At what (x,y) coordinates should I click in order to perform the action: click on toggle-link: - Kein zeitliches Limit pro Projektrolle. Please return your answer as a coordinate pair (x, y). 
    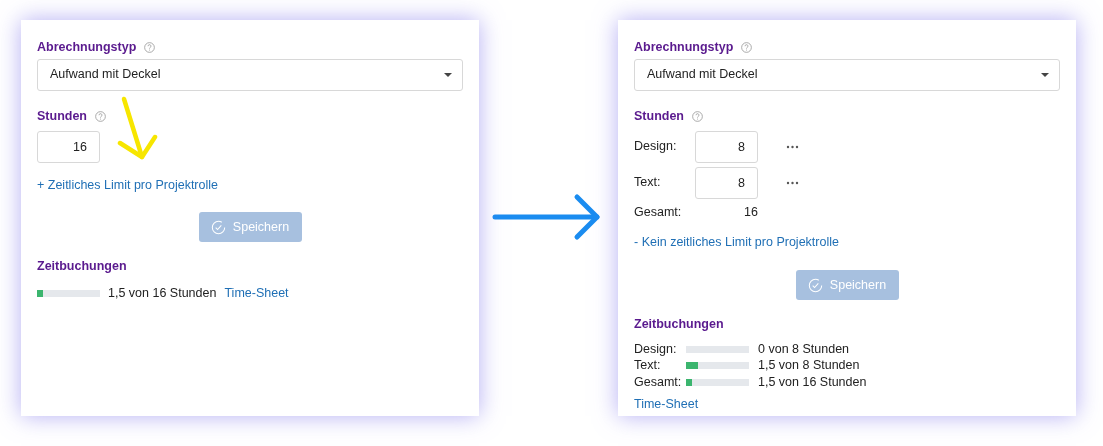
    Looking at the image, I should click on (736, 242).